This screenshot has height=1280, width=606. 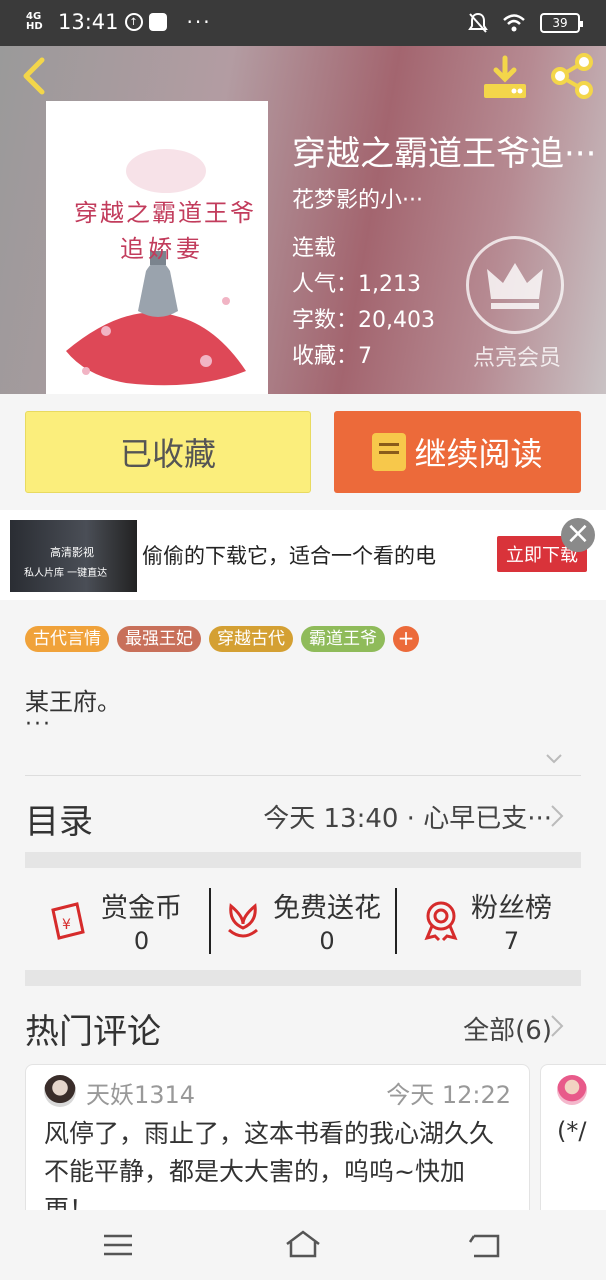 What do you see at coordinates (327, 908) in the screenshot?
I see `reward-label: 免费送花` at bounding box center [327, 908].